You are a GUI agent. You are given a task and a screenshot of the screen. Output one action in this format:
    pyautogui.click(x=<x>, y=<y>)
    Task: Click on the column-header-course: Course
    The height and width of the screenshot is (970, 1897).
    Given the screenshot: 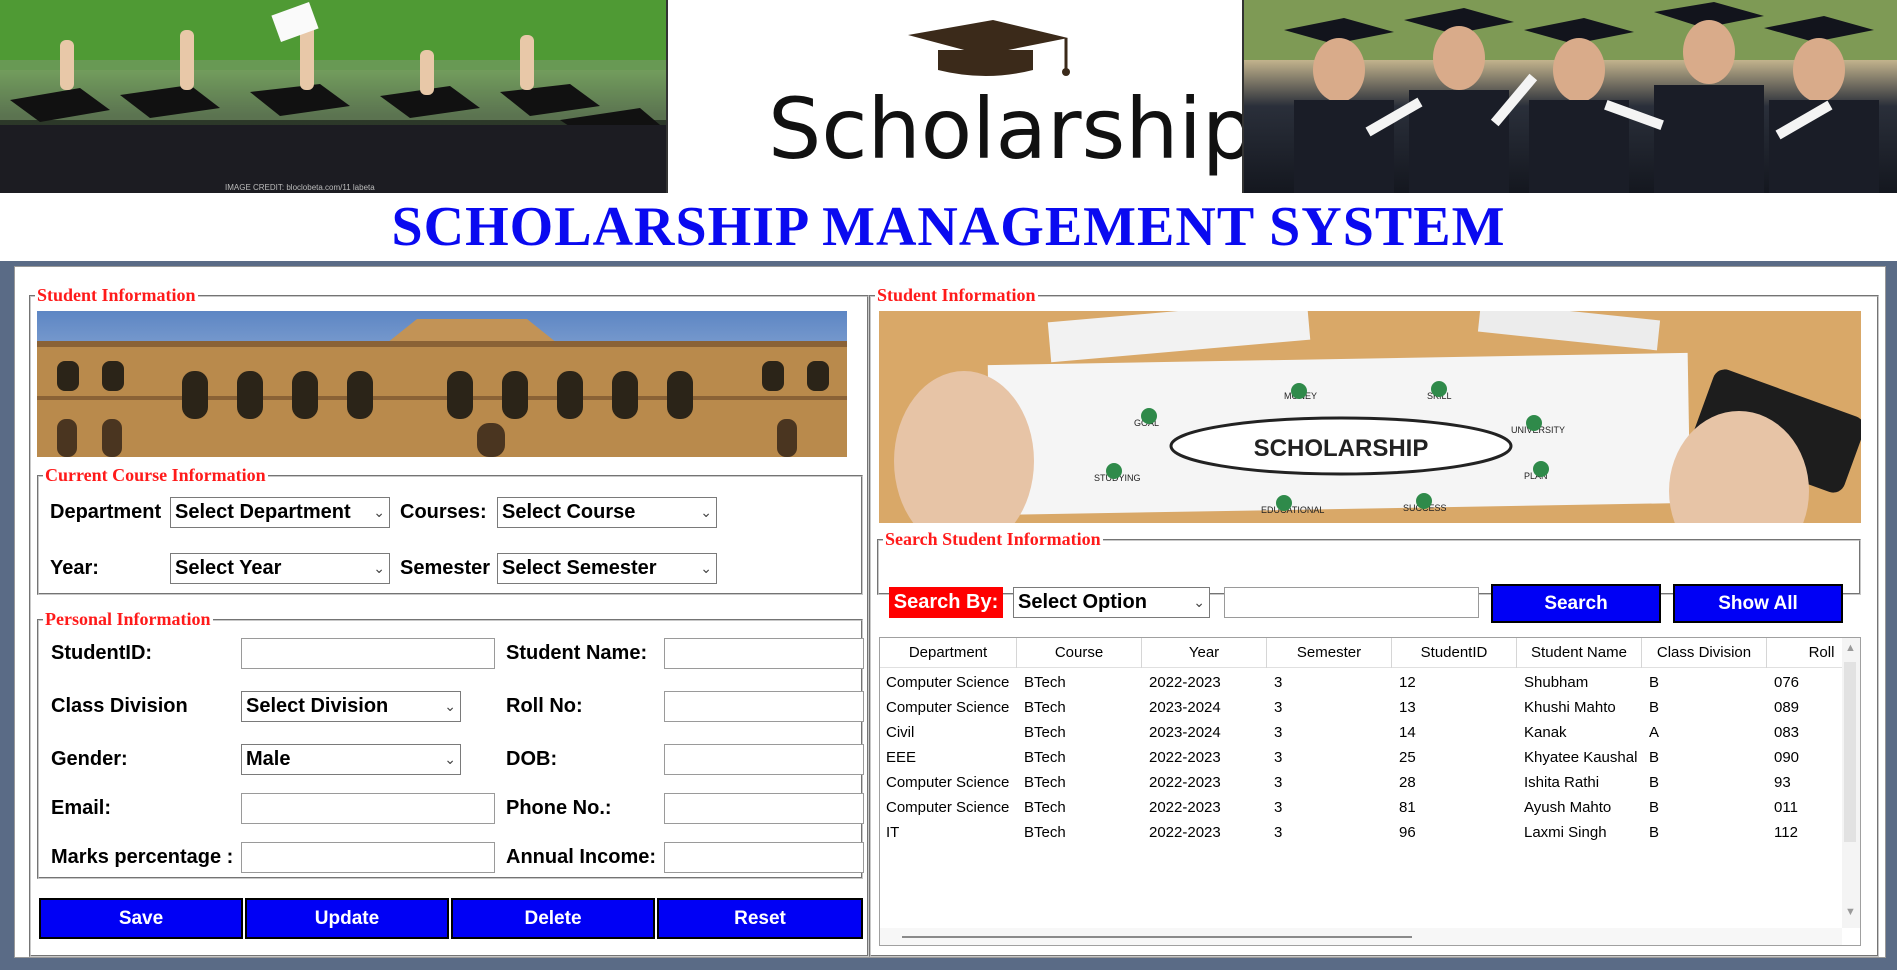 What is the action you would take?
    pyautogui.click(x=1079, y=653)
    